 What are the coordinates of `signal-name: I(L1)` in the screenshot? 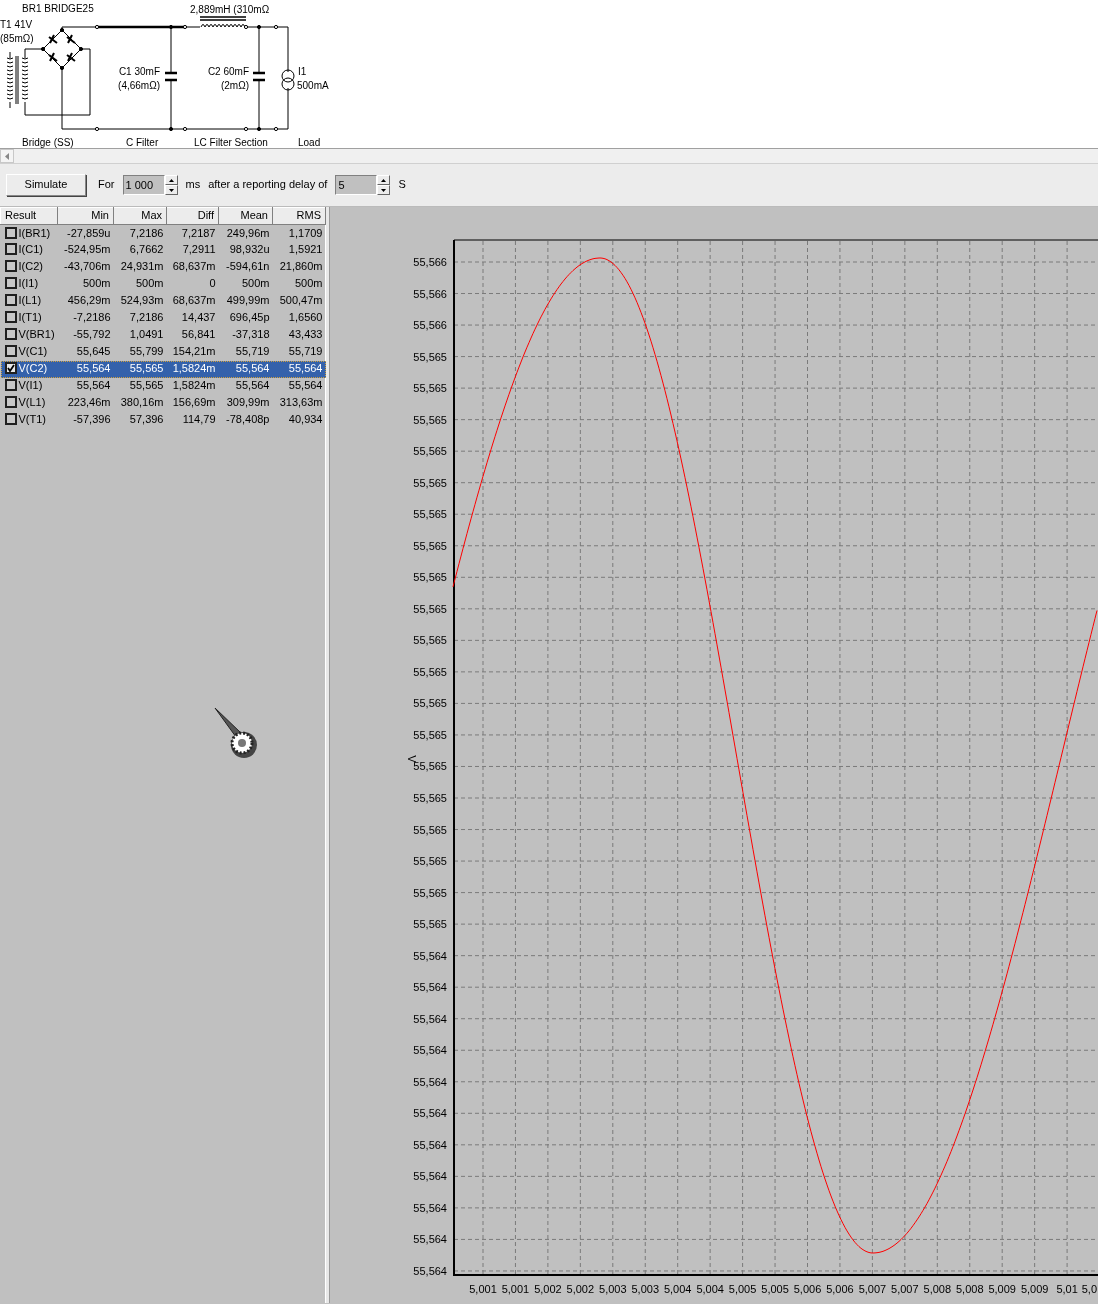 It's located at (30, 300).